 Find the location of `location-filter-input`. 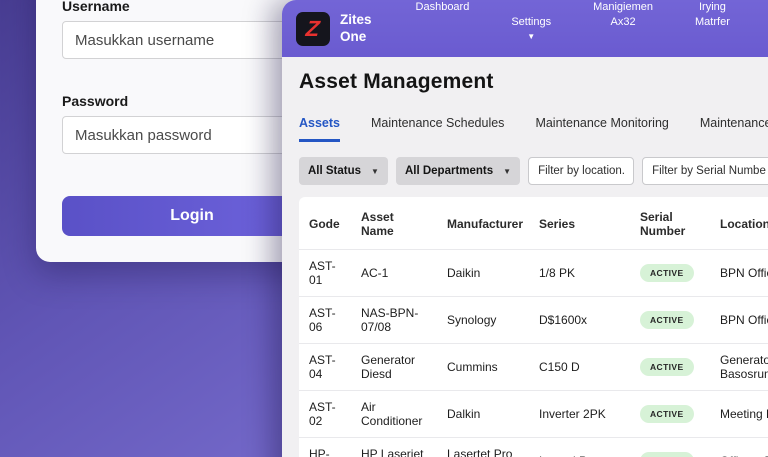

location-filter-input is located at coordinates (581, 171).